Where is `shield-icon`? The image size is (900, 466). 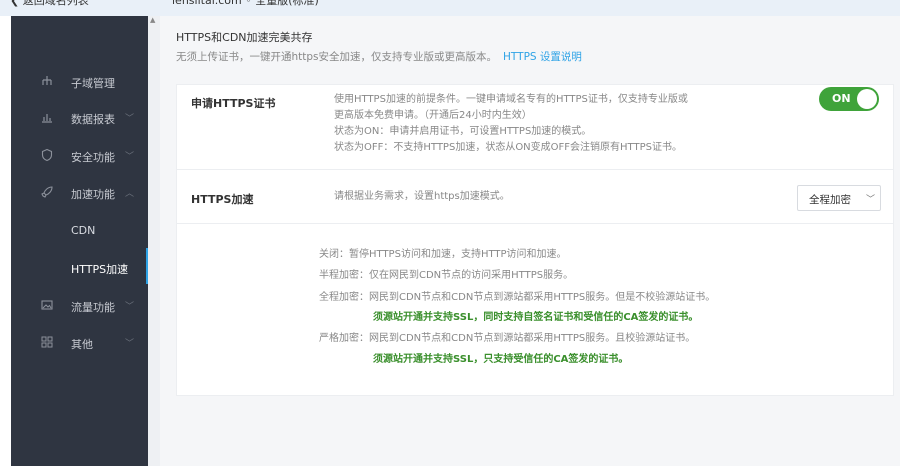 shield-icon is located at coordinates (47, 155).